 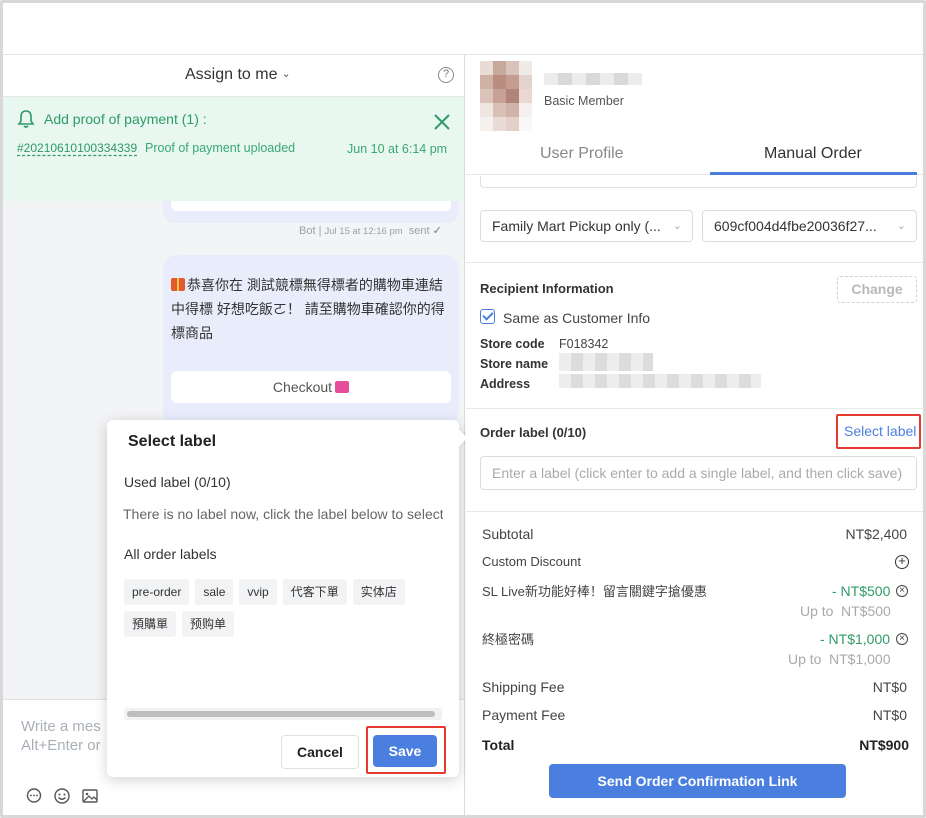 I want to click on tab-manual-order: Manual Order, so click(x=813, y=154).